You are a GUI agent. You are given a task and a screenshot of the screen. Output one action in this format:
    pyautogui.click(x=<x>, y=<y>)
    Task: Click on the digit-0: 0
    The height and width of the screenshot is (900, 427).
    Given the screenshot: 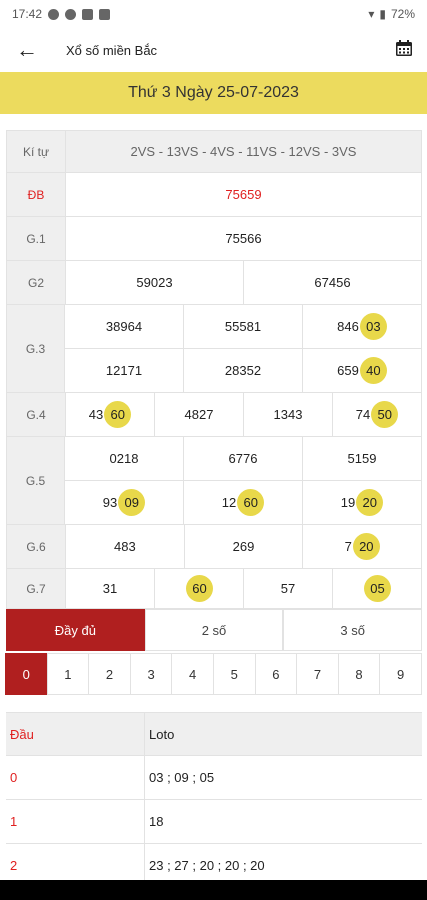 What is the action you would take?
    pyautogui.click(x=26, y=674)
    